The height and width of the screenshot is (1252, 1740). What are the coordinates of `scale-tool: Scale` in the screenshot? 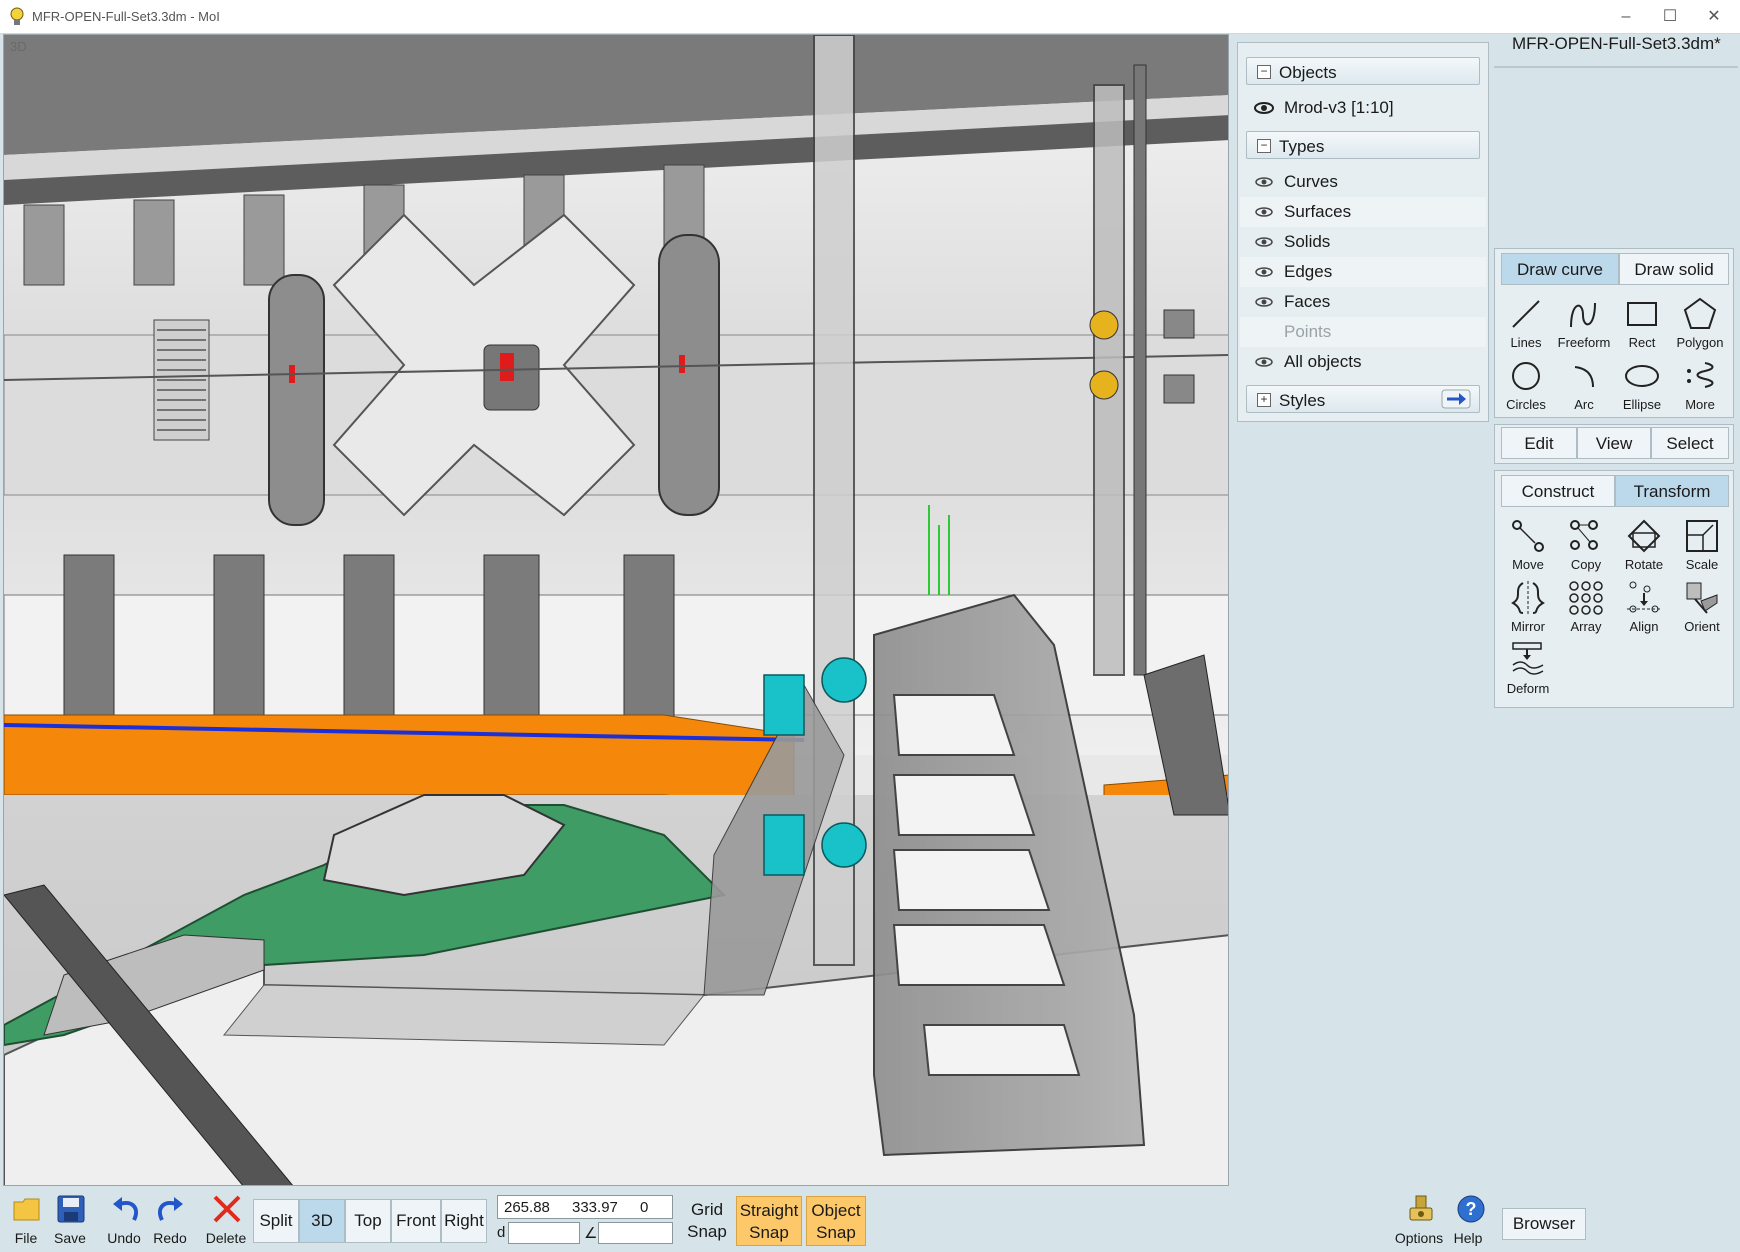 It's located at (1702, 547).